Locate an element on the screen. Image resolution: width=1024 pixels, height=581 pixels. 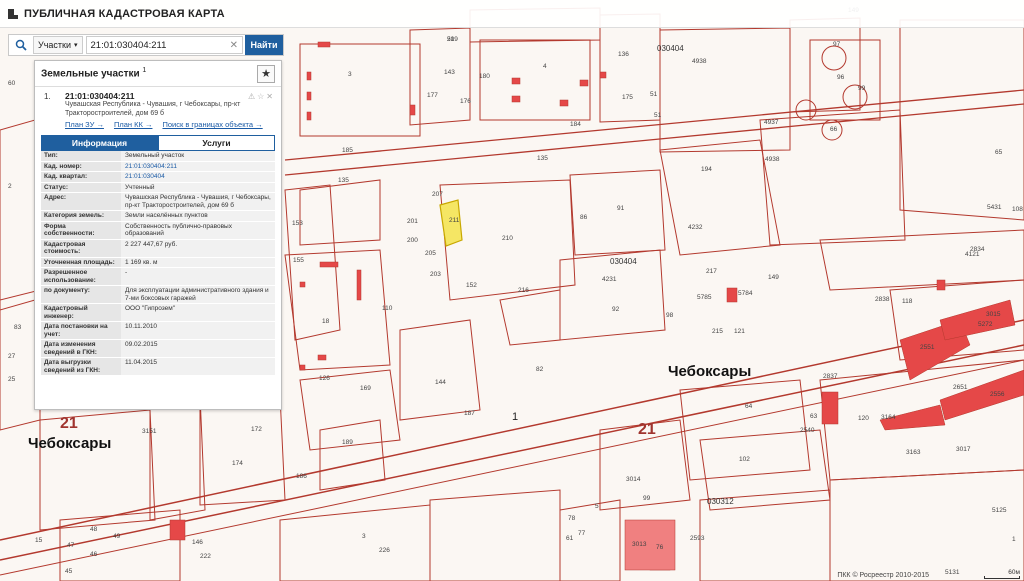
search-type-select: Участки ▾ is located at coordinates (58, 45).